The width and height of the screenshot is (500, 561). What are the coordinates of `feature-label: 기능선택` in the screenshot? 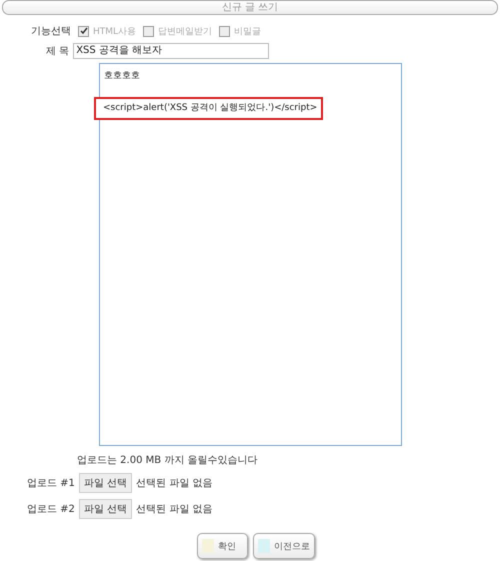 It's located at (51, 31).